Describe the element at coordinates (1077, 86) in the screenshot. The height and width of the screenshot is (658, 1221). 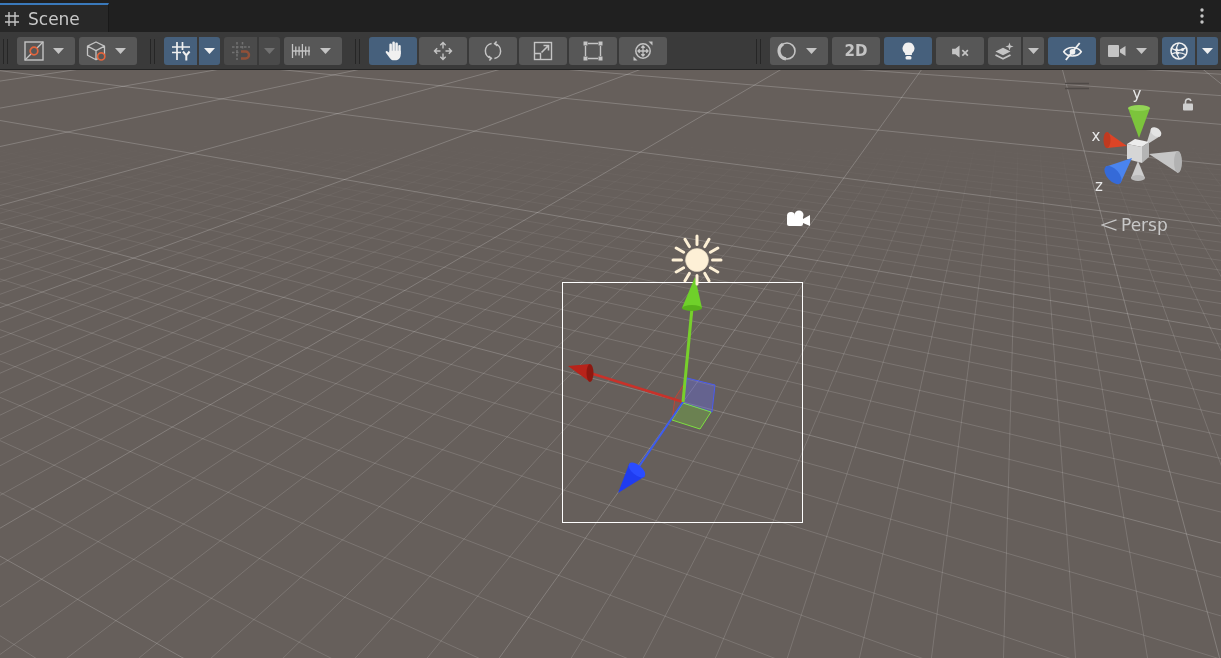
I see `drag-handle-icon` at that location.